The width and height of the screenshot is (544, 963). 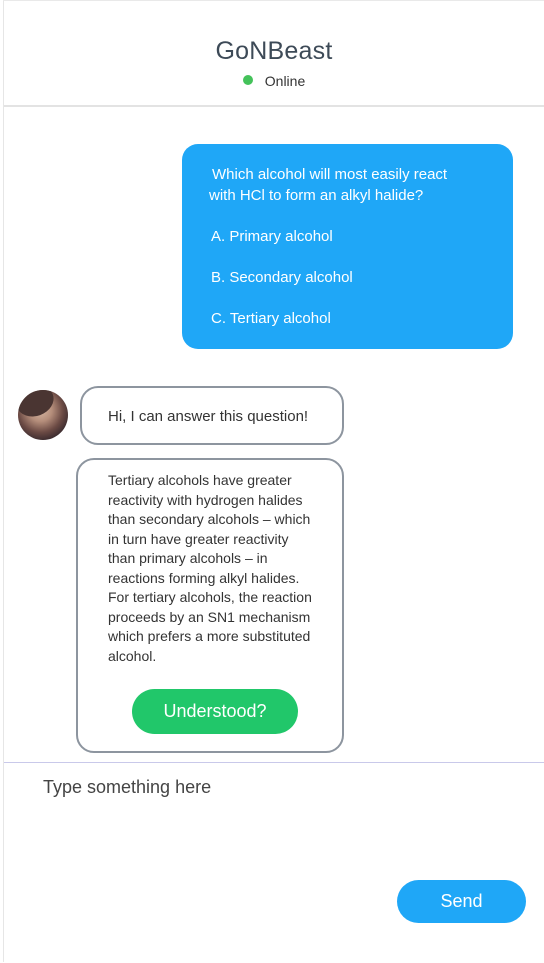 I want to click on answer-option-a: A. Primary alcohol, so click(x=272, y=236).